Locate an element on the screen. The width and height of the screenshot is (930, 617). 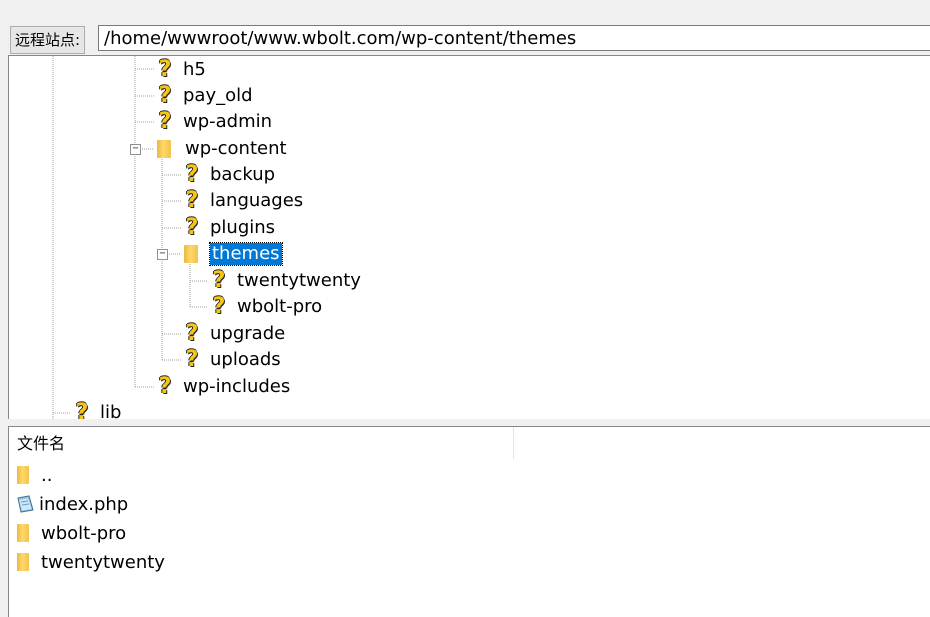
tree-item-themes: themes is located at coordinates (232, 254).